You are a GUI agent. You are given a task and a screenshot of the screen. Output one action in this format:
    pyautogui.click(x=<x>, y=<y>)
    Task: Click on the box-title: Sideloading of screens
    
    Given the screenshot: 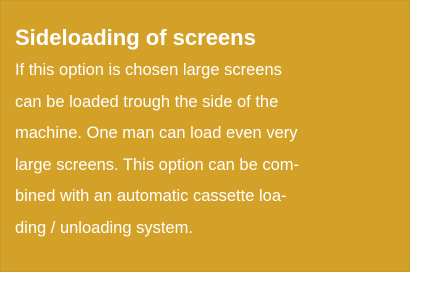 What is the action you would take?
    pyautogui.click(x=135, y=37)
    